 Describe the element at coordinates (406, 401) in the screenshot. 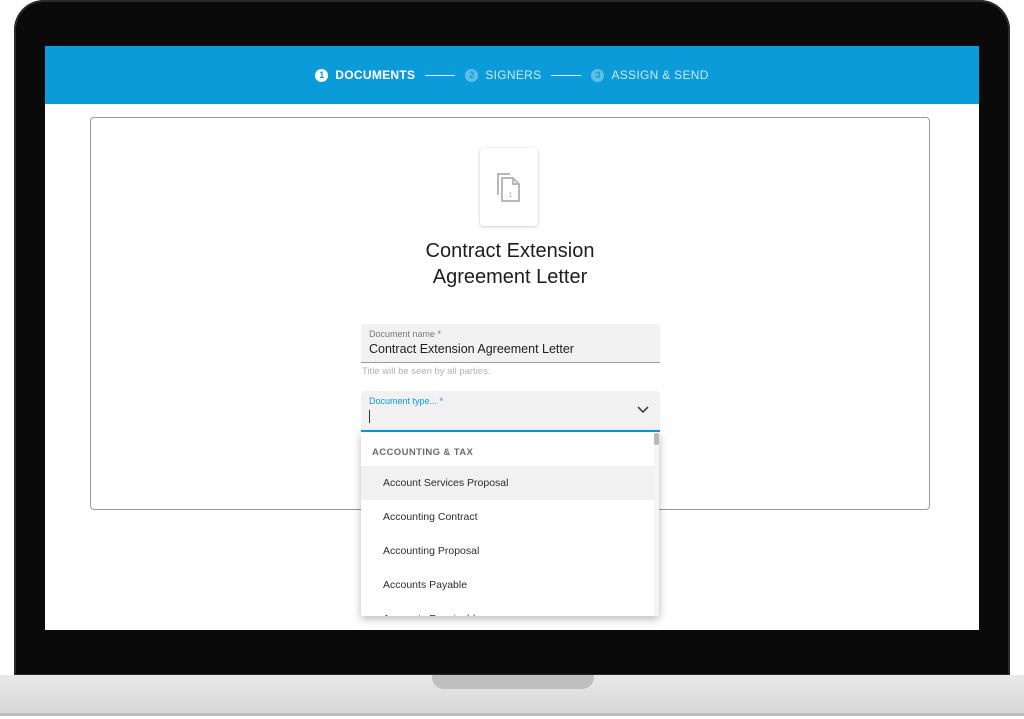

I see `document-type-label: Document type... *` at that location.